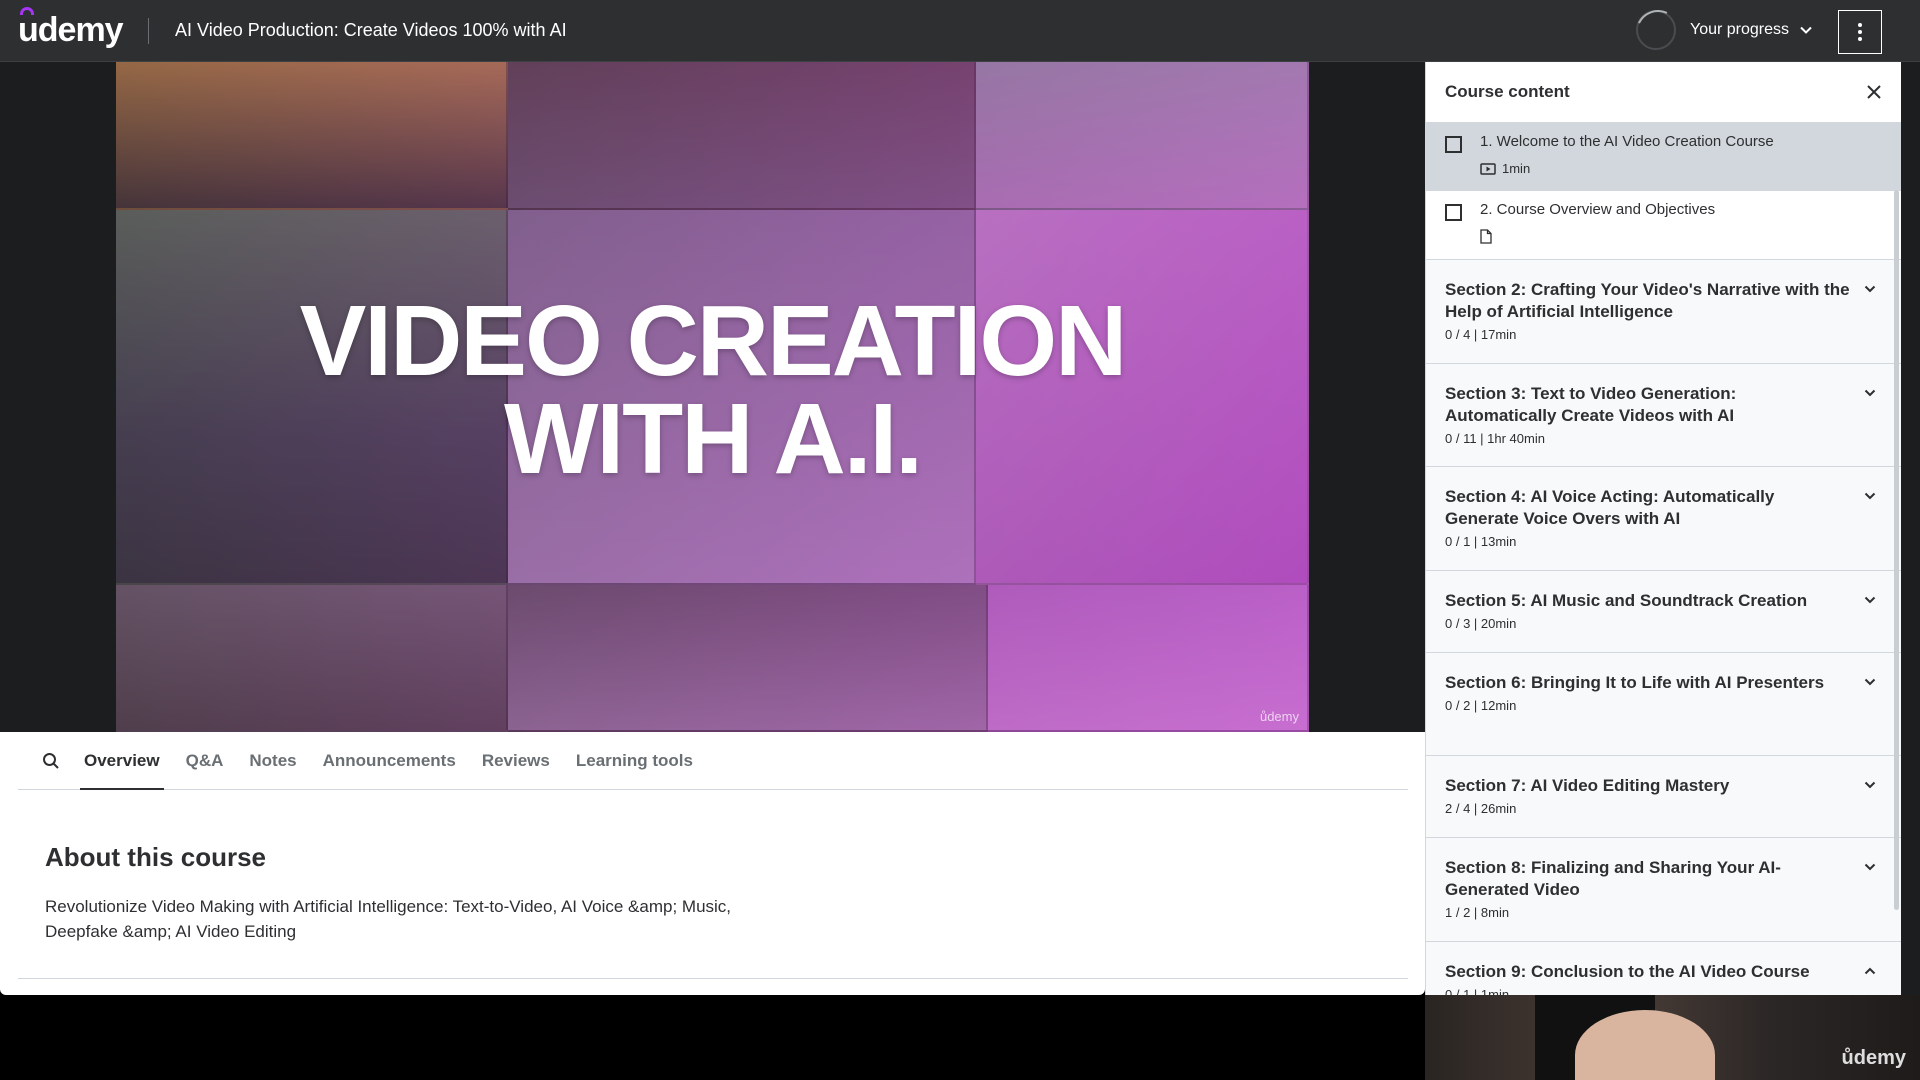 The height and width of the screenshot is (1080, 1920). Describe the element at coordinates (1663, 225) in the screenshot. I see `lecture-item: 2. Course Overview and Objectives` at that location.